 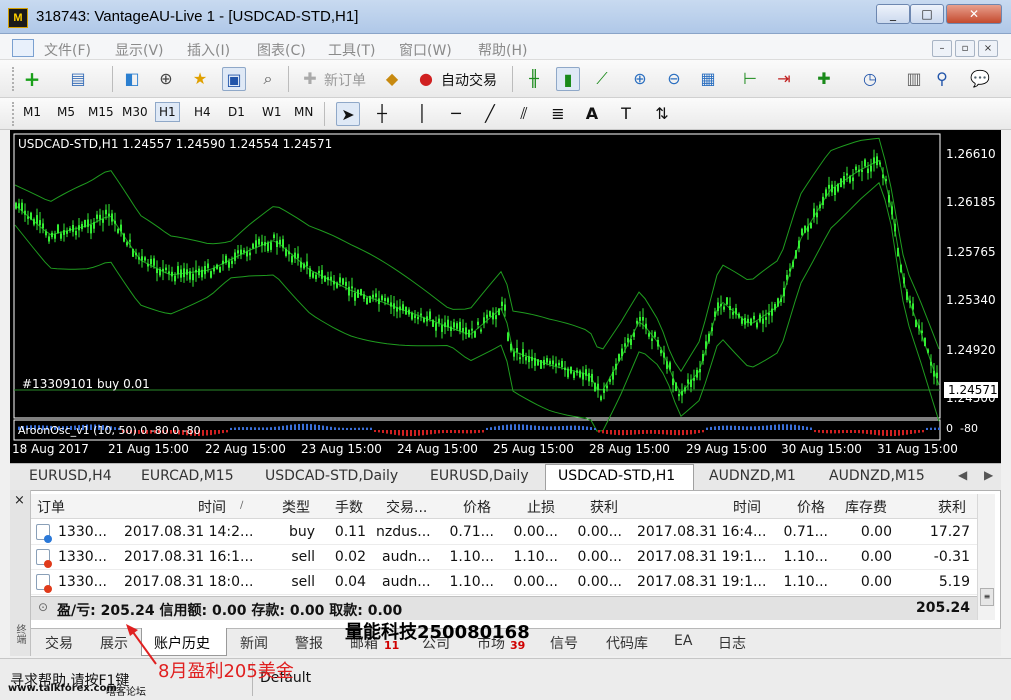 What do you see at coordinates (927, 14) in the screenshot?
I see `maximize-button: □` at bounding box center [927, 14].